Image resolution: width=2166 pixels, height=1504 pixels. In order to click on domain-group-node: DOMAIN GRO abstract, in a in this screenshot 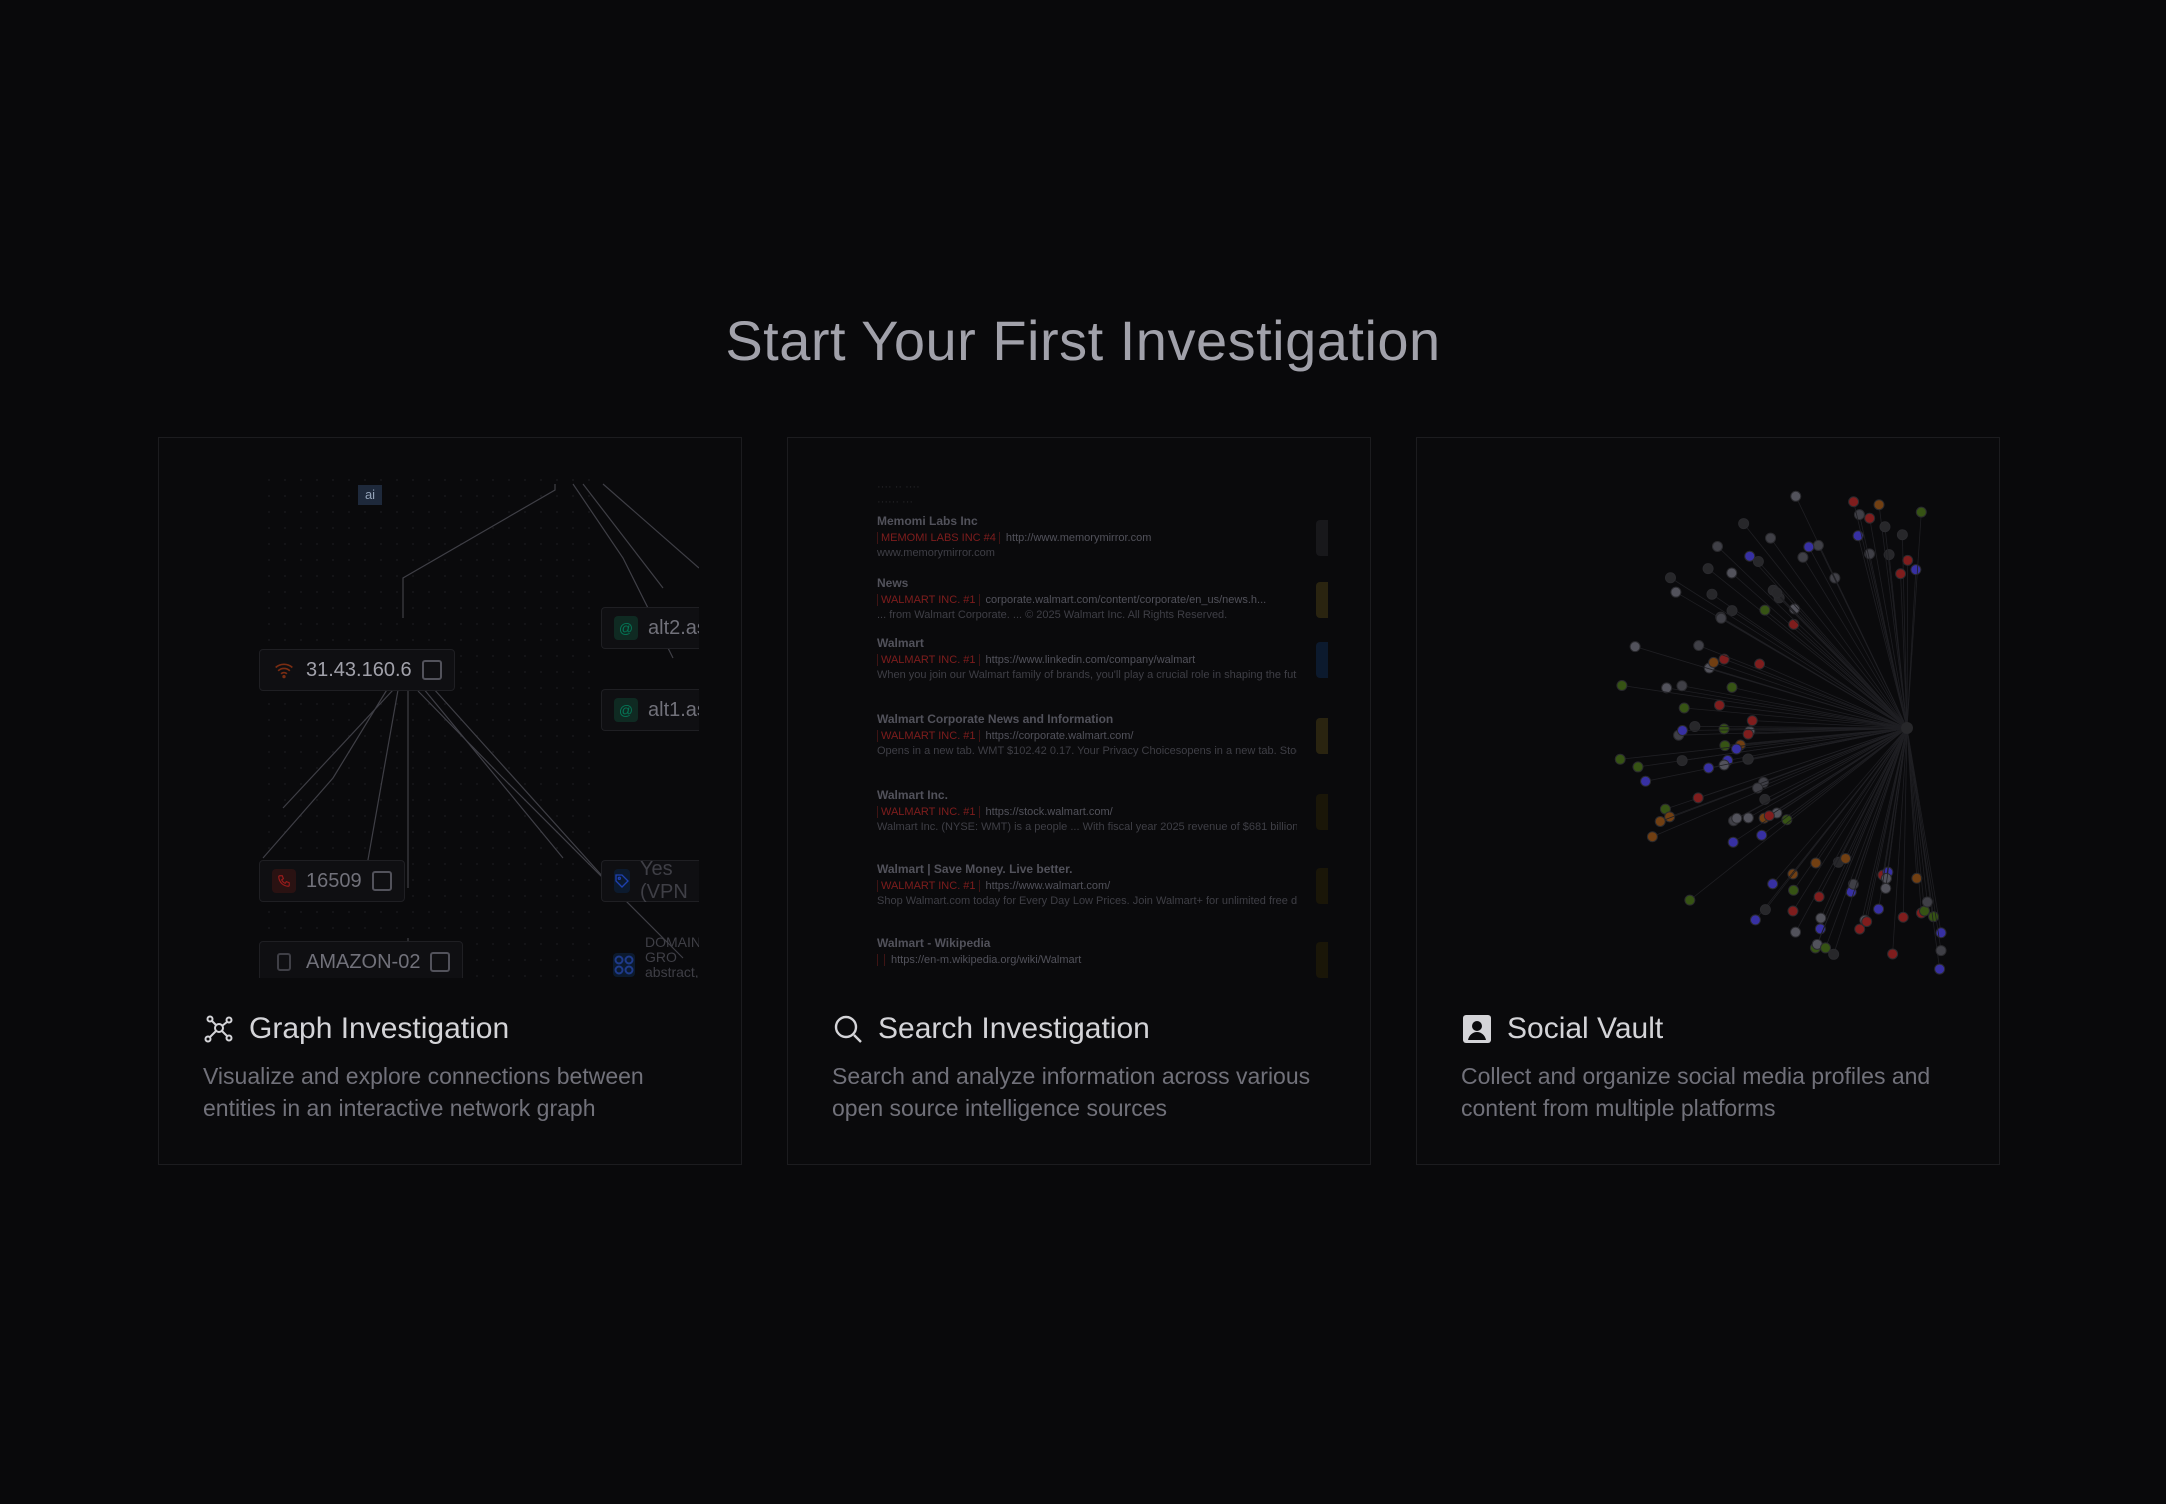, I will do `click(650, 956)`.